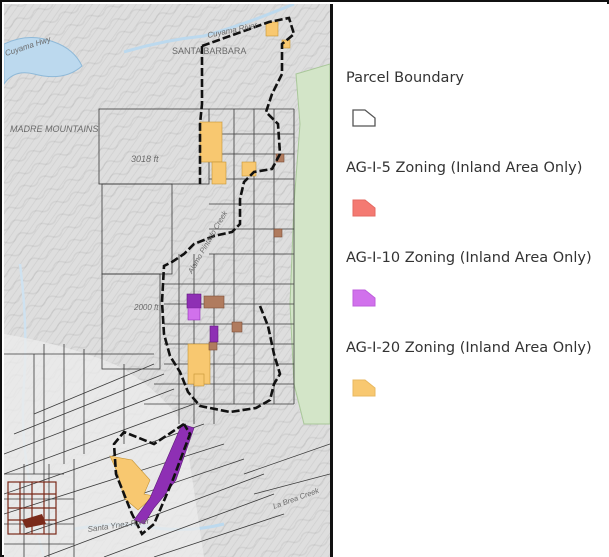 The width and height of the screenshot is (609, 557). I want to click on legend-label-ag-i-5: AG-I-5 Zoning (Inland Area Only), so click(464, 168).